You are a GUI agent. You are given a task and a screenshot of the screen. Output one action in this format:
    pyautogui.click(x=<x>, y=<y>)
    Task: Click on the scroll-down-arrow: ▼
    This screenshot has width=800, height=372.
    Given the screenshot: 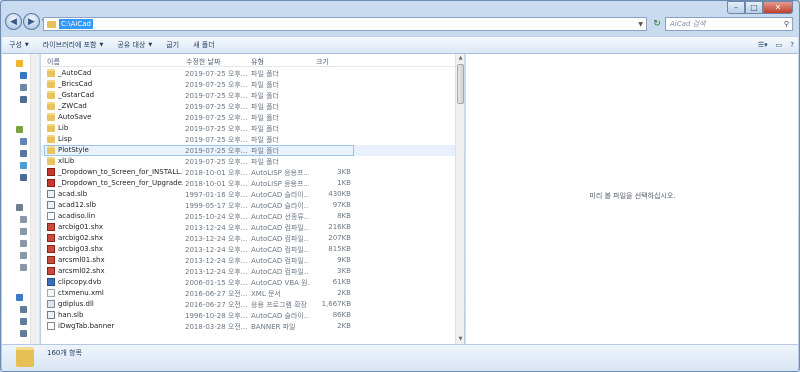 What is the action you would take?
    pyautogui.click(x=460, y=339)
    